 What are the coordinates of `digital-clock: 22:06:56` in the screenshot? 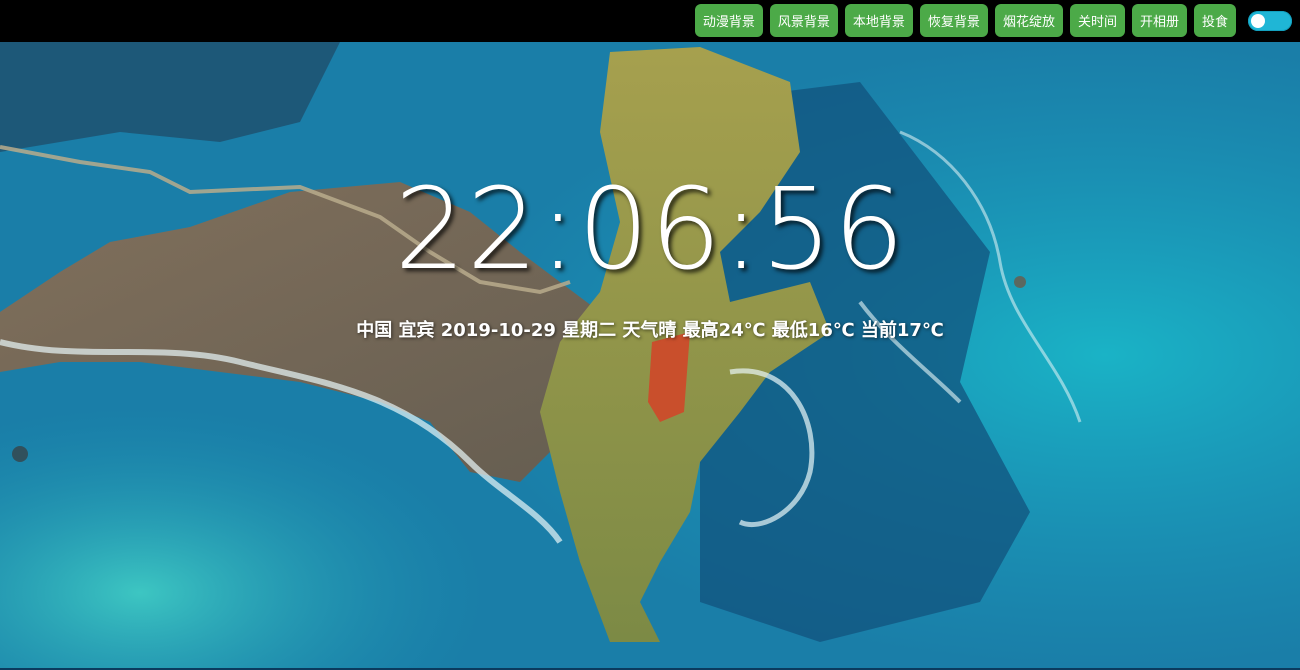 It's located at (650, 230).